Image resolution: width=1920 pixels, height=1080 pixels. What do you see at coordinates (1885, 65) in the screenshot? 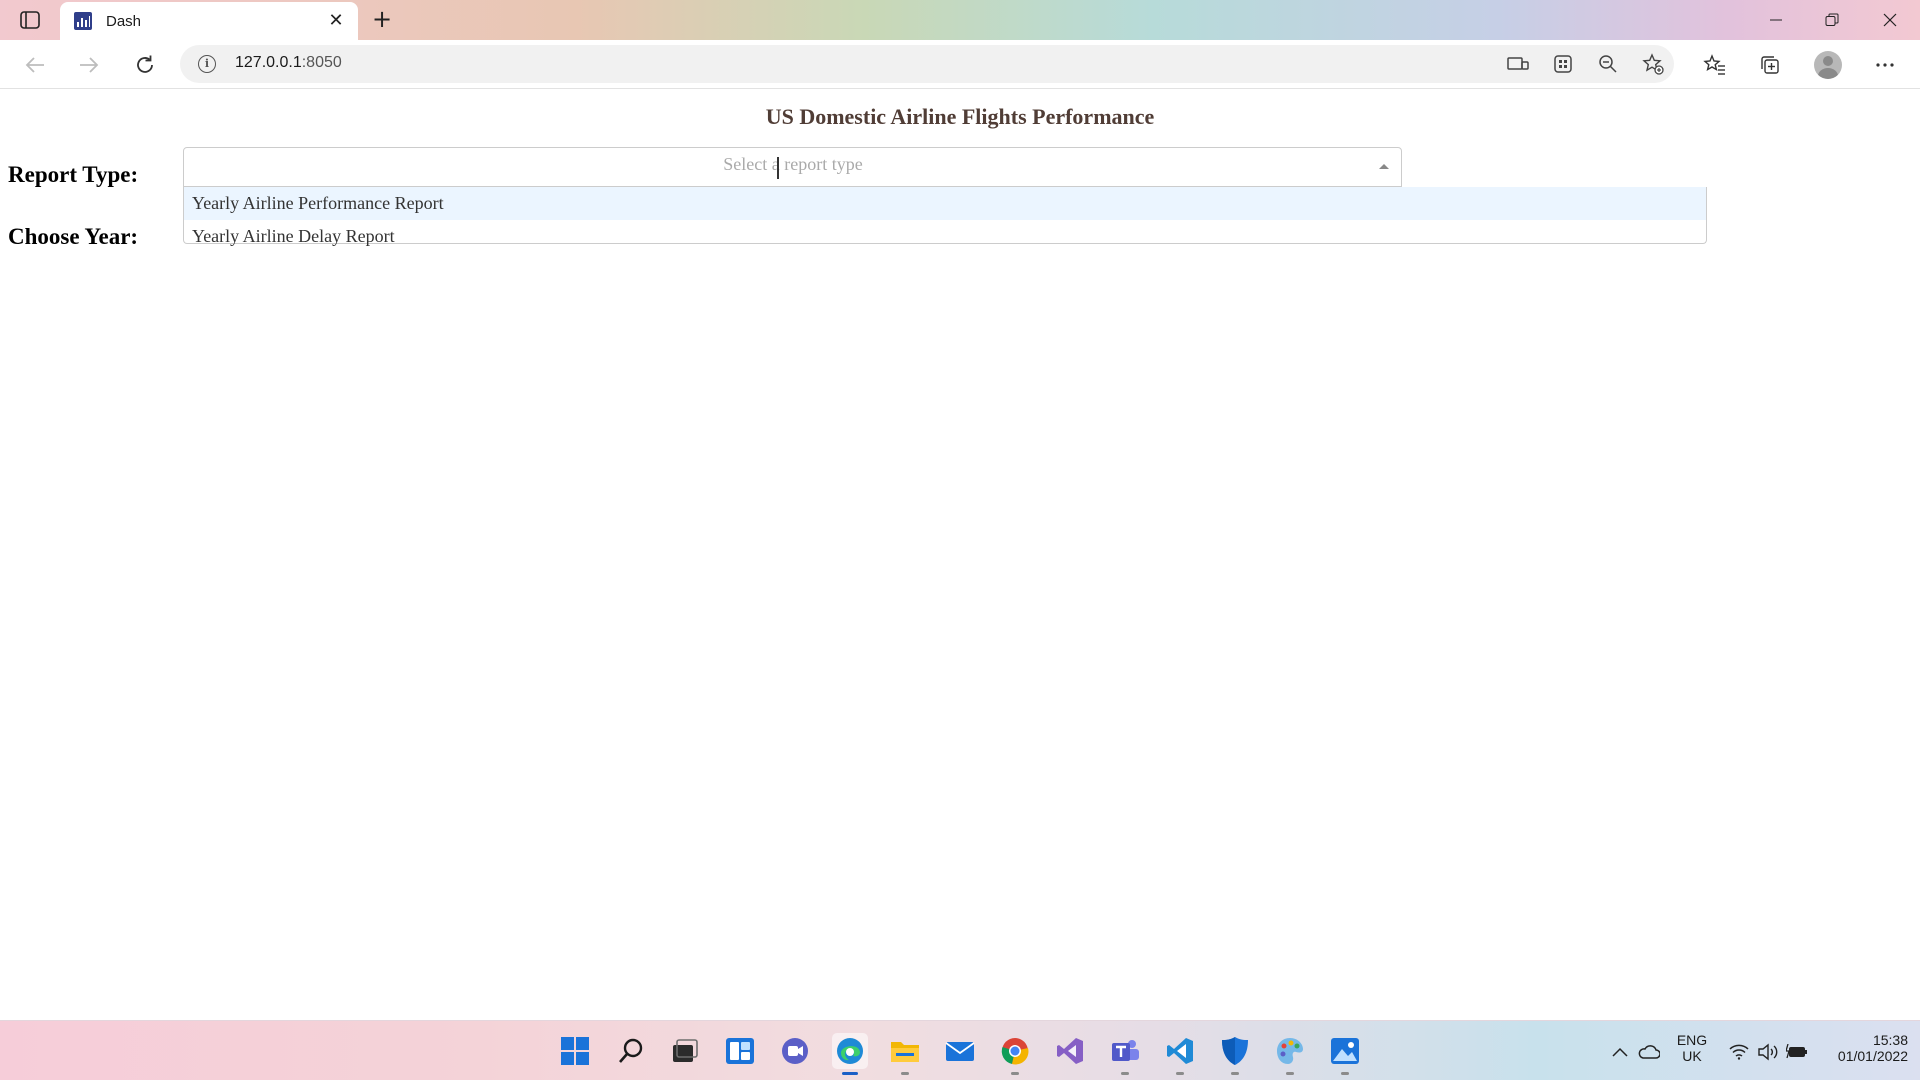
I see `settings-more-icon` at bounding box center [1885, 65].